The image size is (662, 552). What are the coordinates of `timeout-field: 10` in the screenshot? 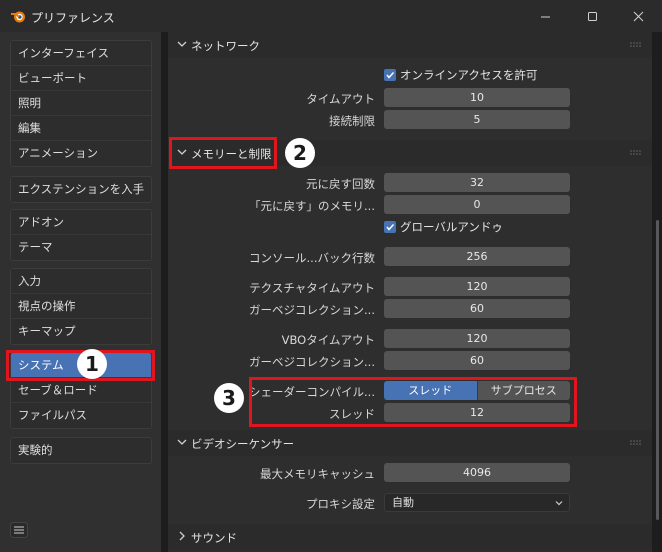 It's located at (477, 97).